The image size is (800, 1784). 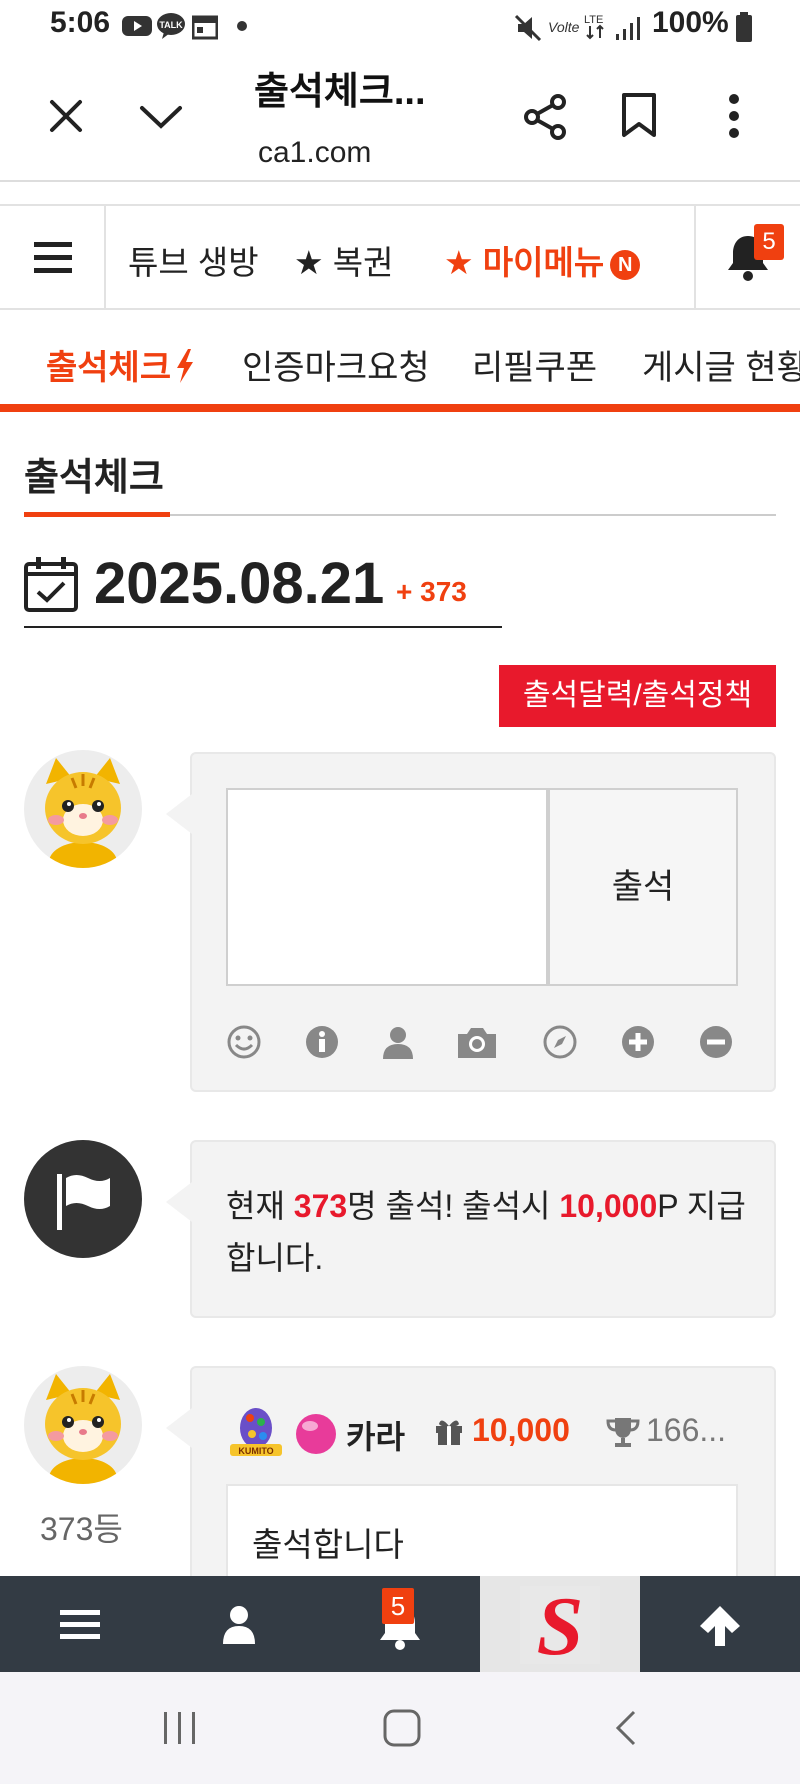 I want to click on bottom-notification-badge: 5, so click(x=398, y=1606).